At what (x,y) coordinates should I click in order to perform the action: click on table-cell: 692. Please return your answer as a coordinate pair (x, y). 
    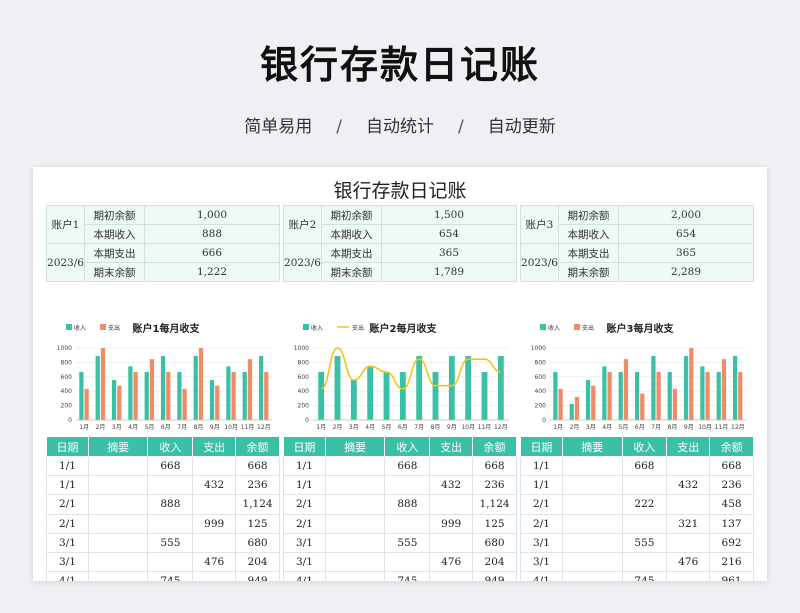
    Looking at the image, I should click on (731, 542).